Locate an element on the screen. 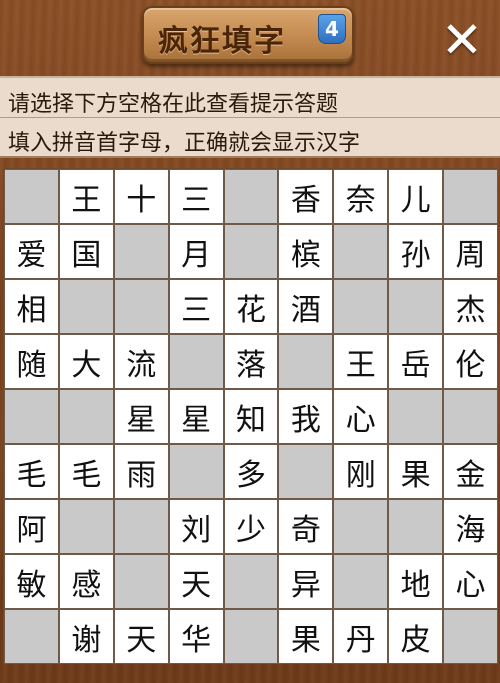 The height and width of the screenshot is (683, 500). title-plaque: 疯狂填字 4 is located at coordinates (248, 35).